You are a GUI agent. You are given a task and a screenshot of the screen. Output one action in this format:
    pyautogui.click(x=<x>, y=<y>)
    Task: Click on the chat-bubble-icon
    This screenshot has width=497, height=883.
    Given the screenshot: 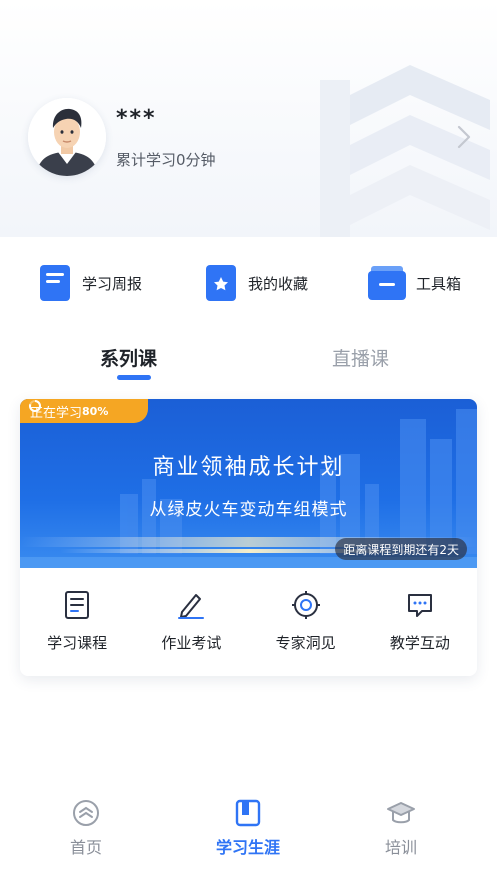 What is the action you would take?
    pyautogui.click(x=419, y=605)
    